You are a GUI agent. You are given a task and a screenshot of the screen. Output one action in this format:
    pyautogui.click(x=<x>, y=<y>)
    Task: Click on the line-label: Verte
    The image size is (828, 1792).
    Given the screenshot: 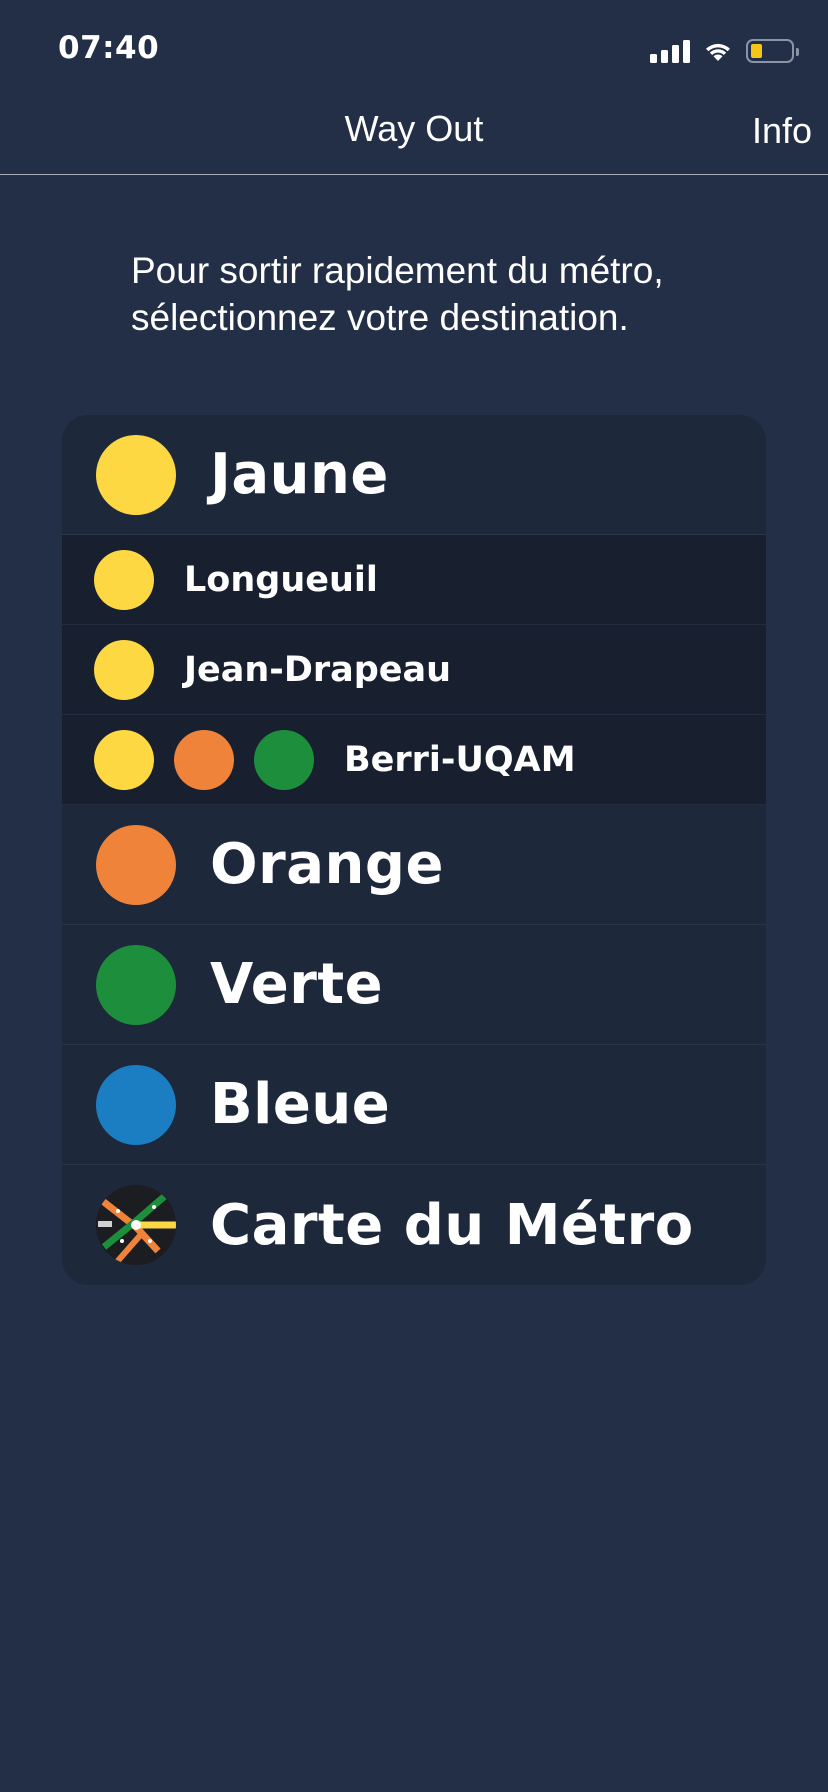 What is the action you would take?
    pyautogui.click(x=297, y=984)
    